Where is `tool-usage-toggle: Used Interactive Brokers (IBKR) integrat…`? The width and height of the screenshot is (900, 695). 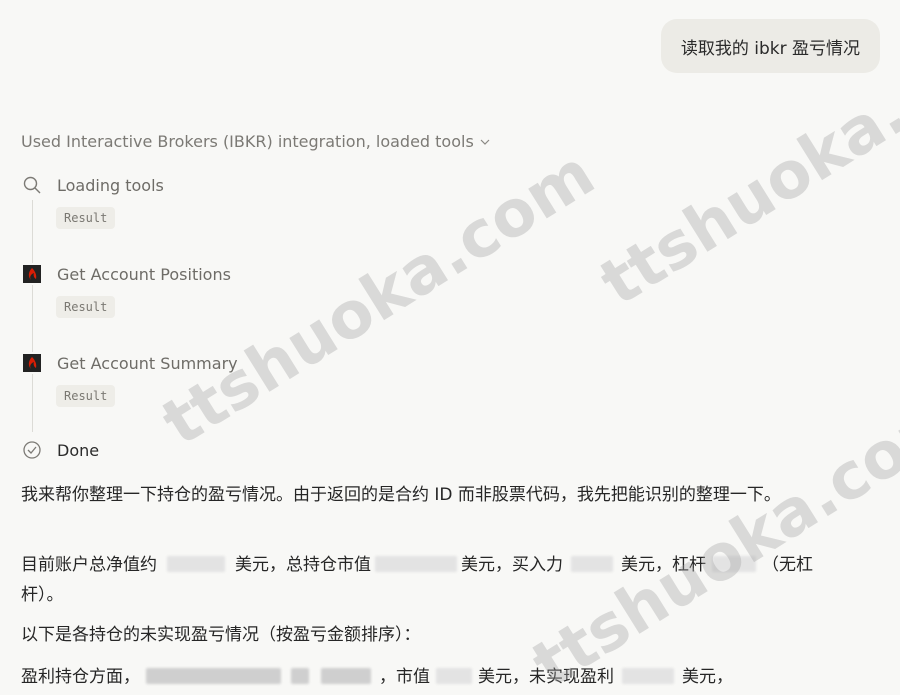 tool-usage-toggle: Used Interactive Brokers (IBKR) integrat… is located at coordinates (255, 141).